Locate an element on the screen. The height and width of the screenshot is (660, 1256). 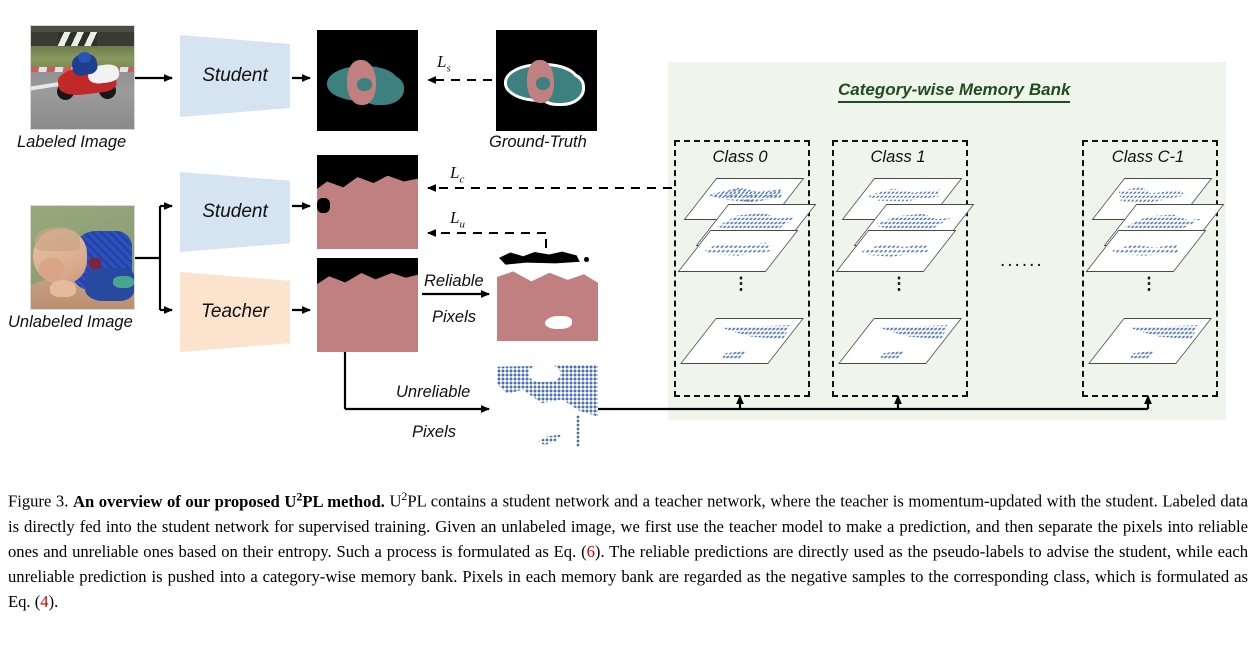
student-module-bottom-label: Student is located at coordinates (235, 211).